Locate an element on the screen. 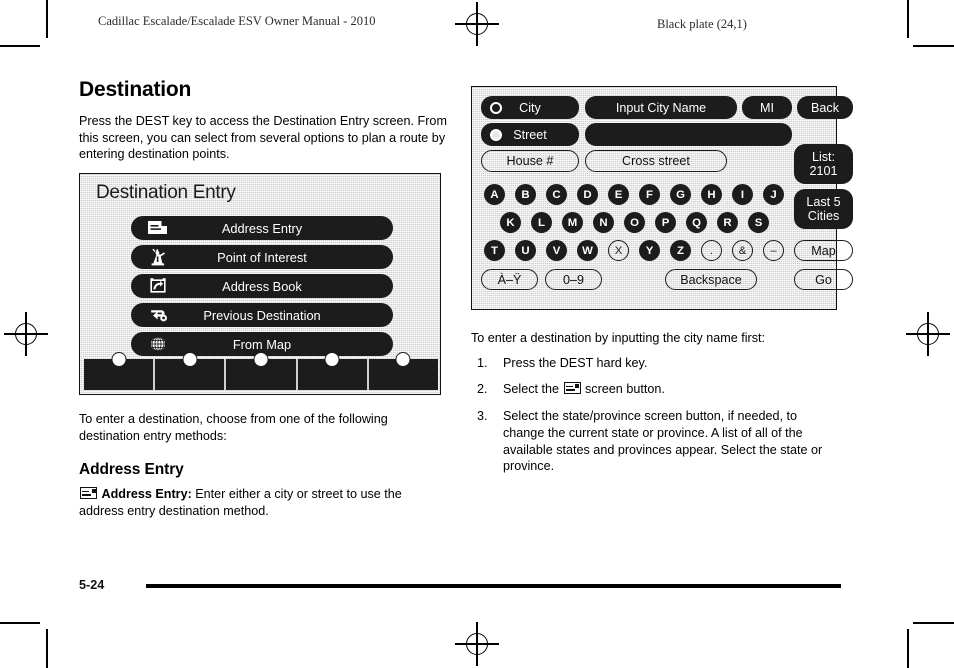 This screenshot has height=668, width=954. go-button-label: Go is located at coordinates (823, 279).